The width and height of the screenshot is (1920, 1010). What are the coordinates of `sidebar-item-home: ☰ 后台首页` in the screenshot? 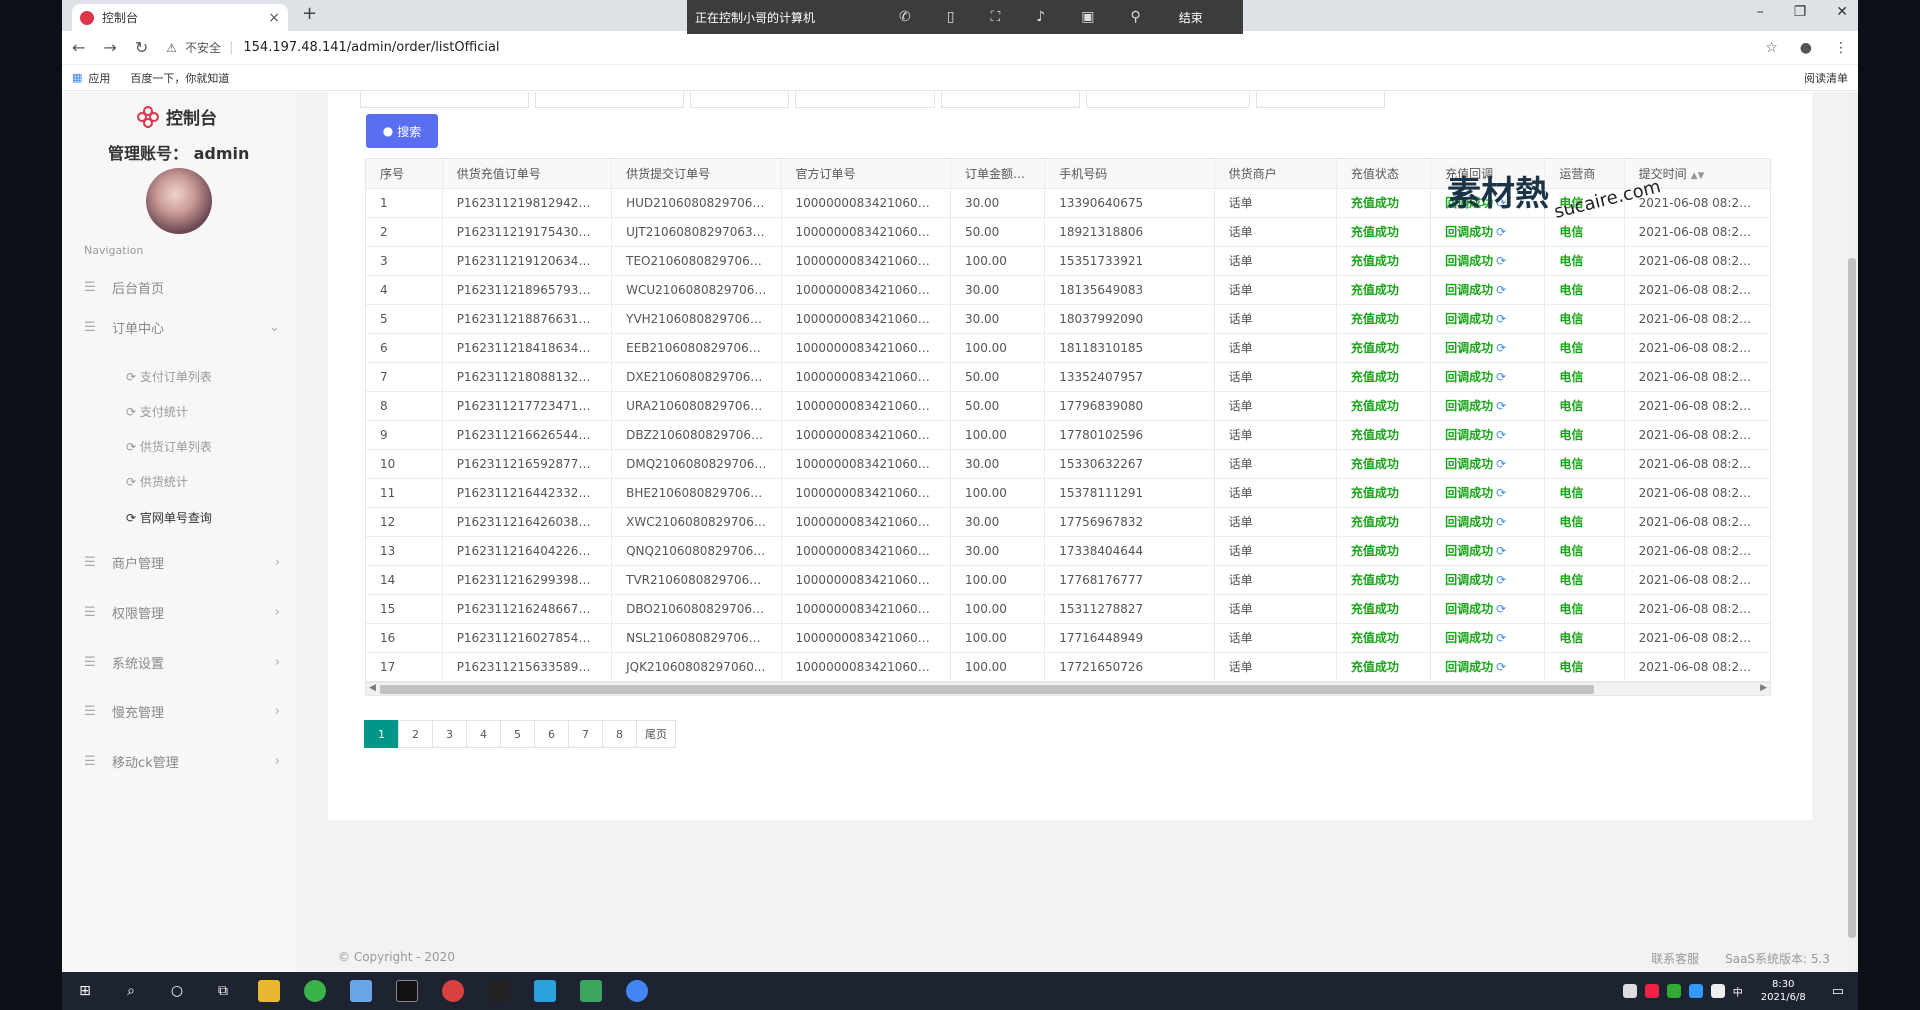 It's located at (182, 287).